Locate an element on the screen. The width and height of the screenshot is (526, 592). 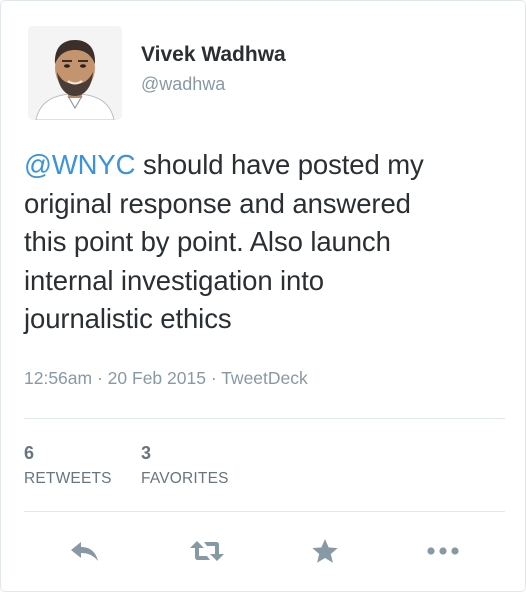
tweet-line-1: @WNYC should have posted my is located at coordinates (264, 165).